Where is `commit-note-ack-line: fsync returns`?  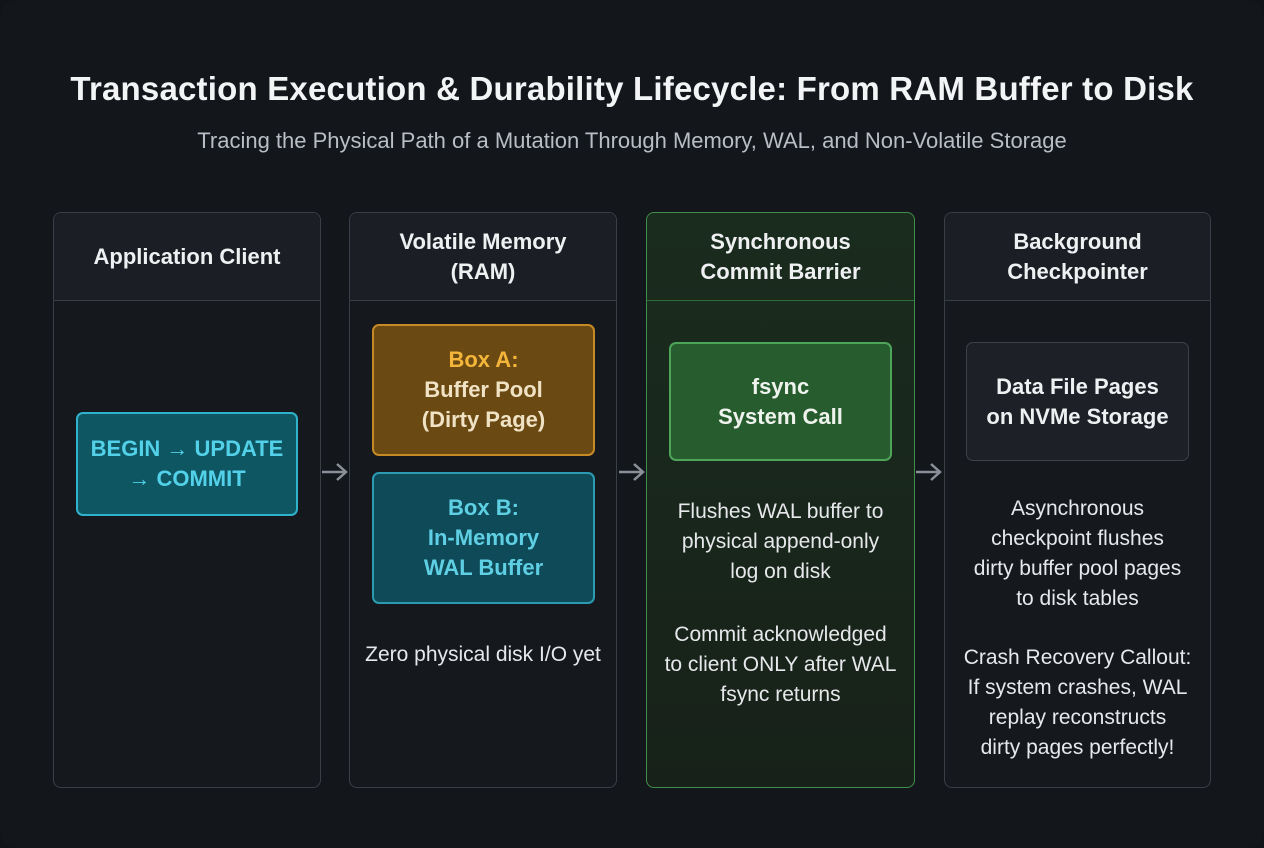 commit-note-ack-line: fsync returns is located at coordinates (780, 694).